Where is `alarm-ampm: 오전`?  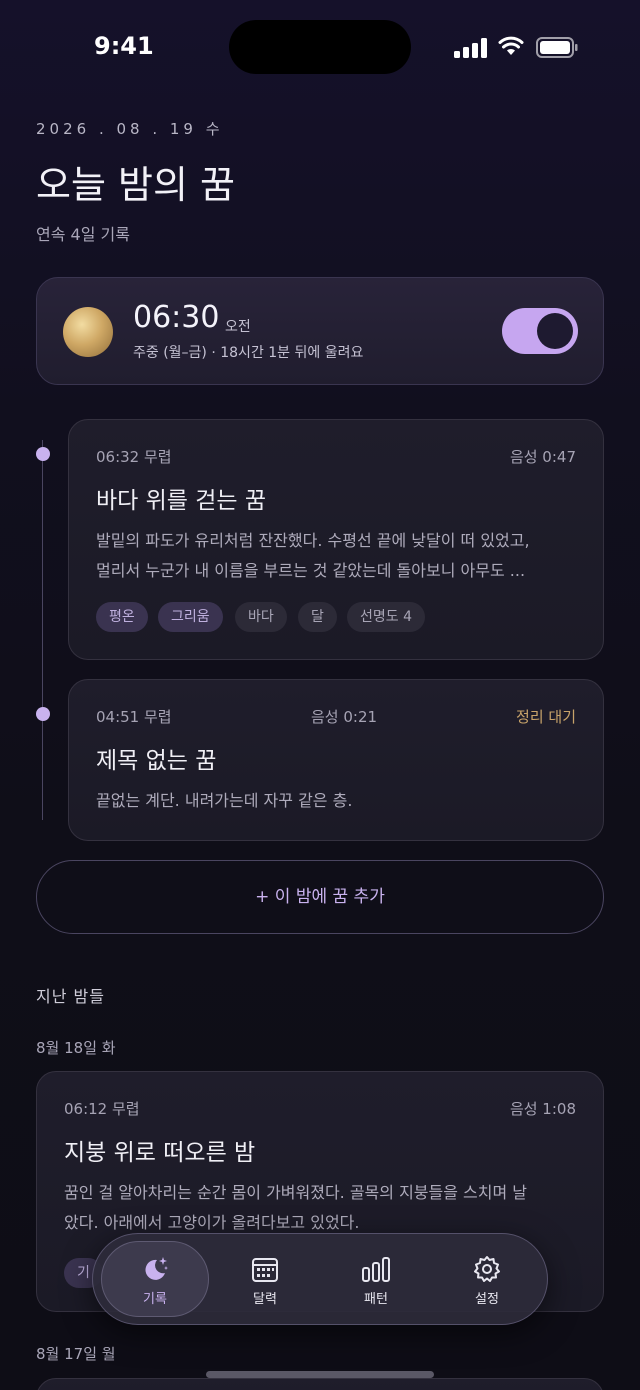 alarm-ampm: 오전 is located at coordinates (238, 327).